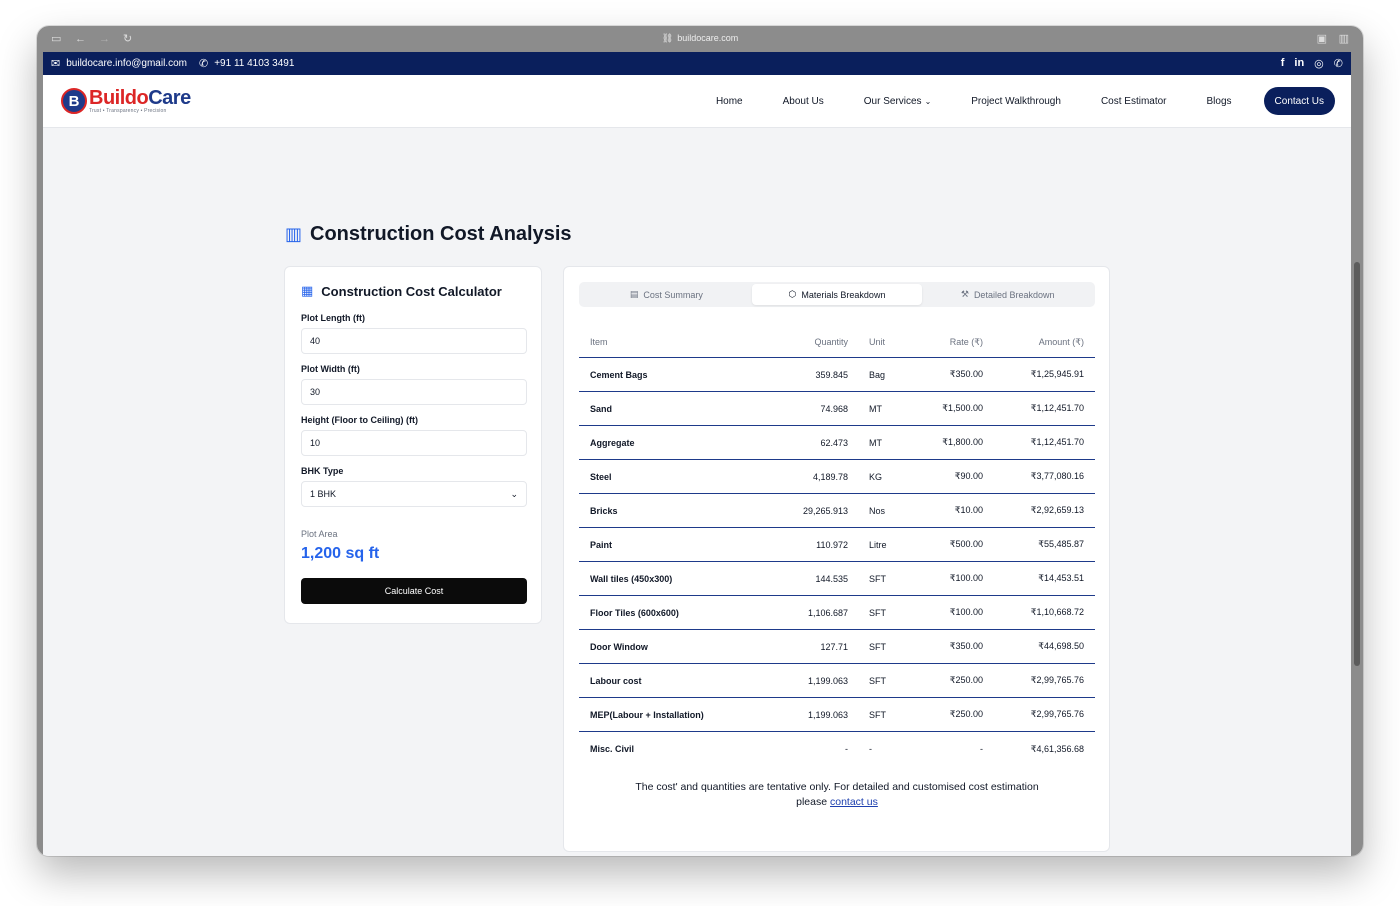 This screenshot has width=1400, height=906. Describe the element at coordinates (1283, 63) in the screenshot. I see `facebook-icon: f` at that location.